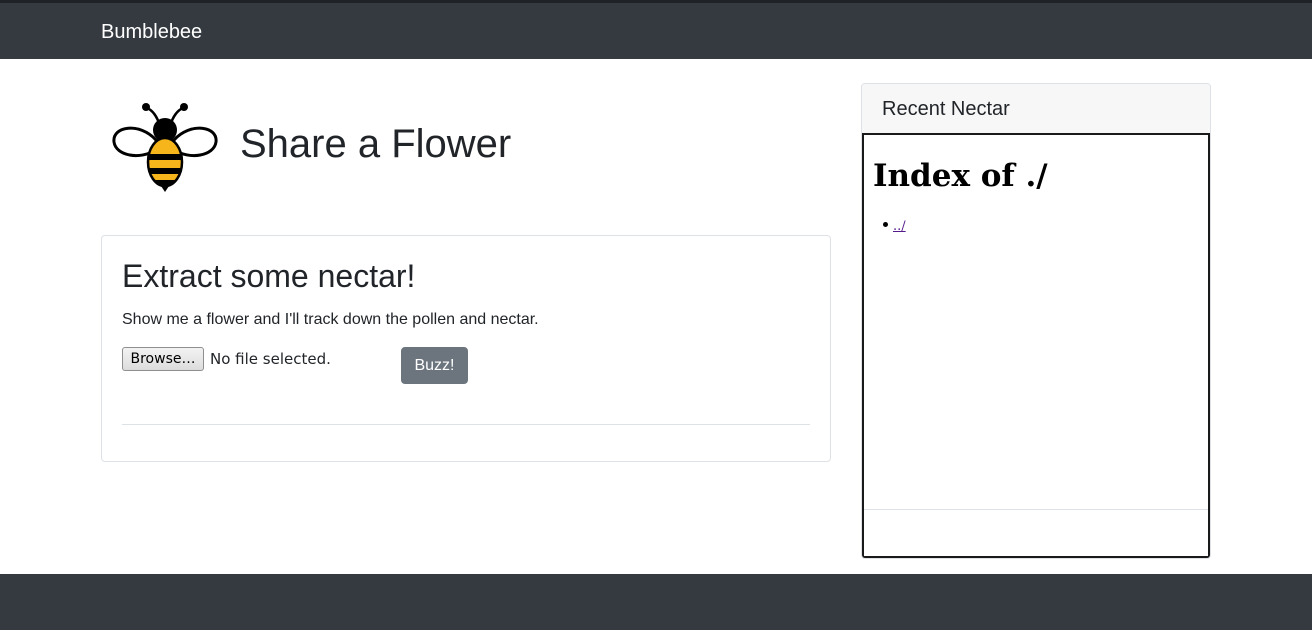 Image resolution: width=1312 pixels, height=630 pixels. Describe the element at coordinates (466, 424) in the screenshot. I see `card-divider` at that location.